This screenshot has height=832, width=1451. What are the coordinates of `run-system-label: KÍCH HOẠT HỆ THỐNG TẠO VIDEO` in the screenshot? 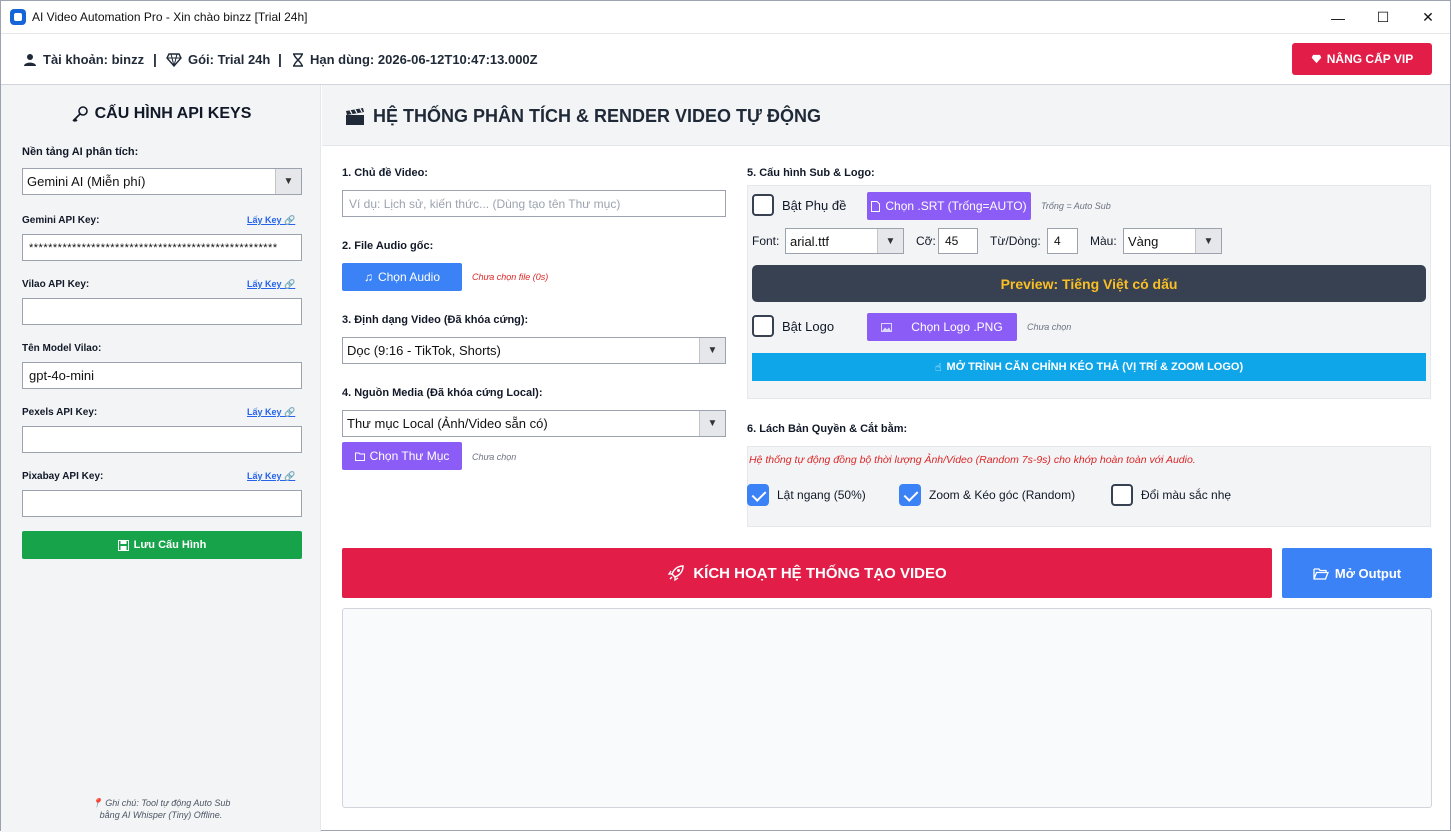 It's located at (820, 573).